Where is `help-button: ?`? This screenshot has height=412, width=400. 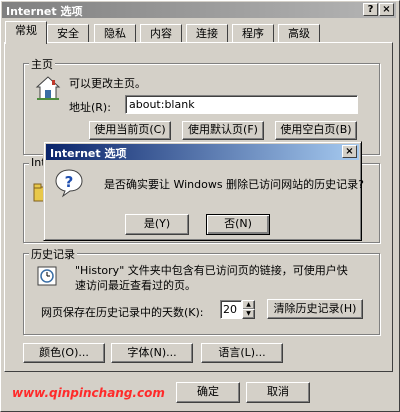 help-button: ? is located at coordinates (370, 9).